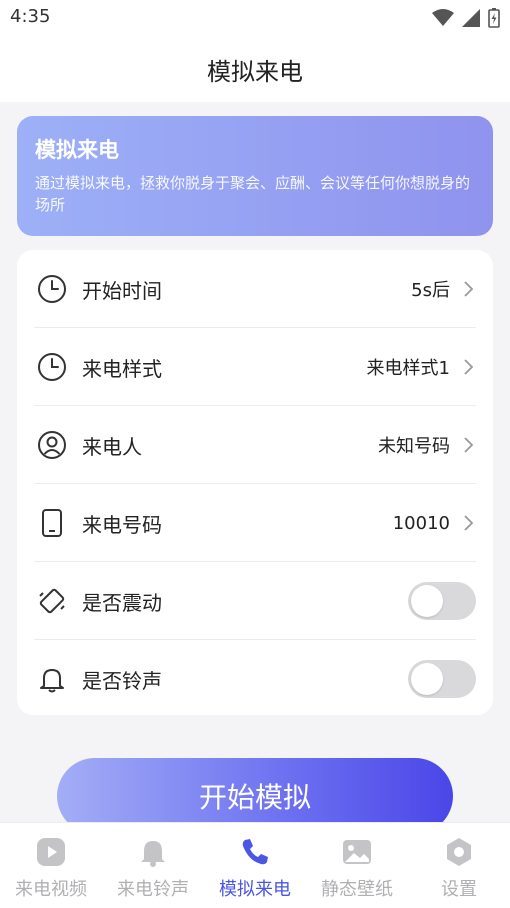  I want to click on page-title: 模拟来电, so click(255, 71).